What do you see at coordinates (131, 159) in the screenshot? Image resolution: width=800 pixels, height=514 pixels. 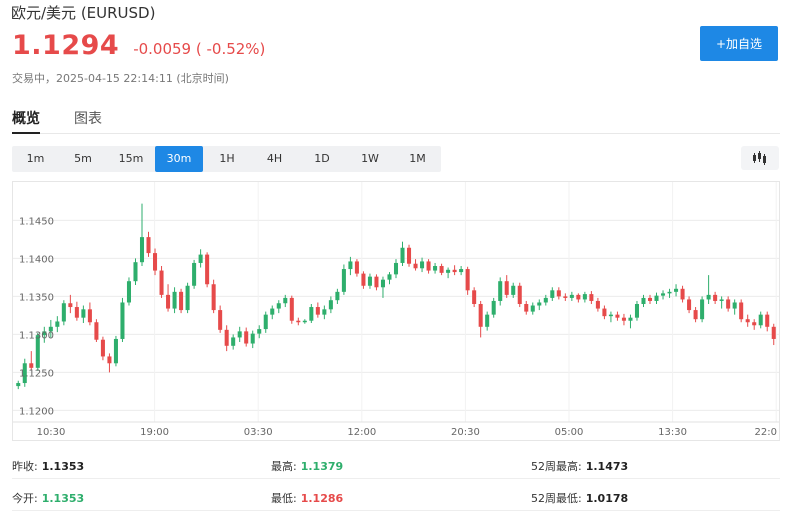 I see `period-15m: 15m` at bounding box center [131, 159].